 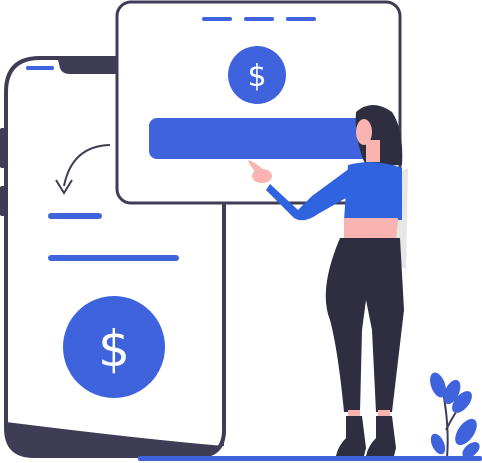 I want to click on woman-shoe-right, so click(x=381, y=436).